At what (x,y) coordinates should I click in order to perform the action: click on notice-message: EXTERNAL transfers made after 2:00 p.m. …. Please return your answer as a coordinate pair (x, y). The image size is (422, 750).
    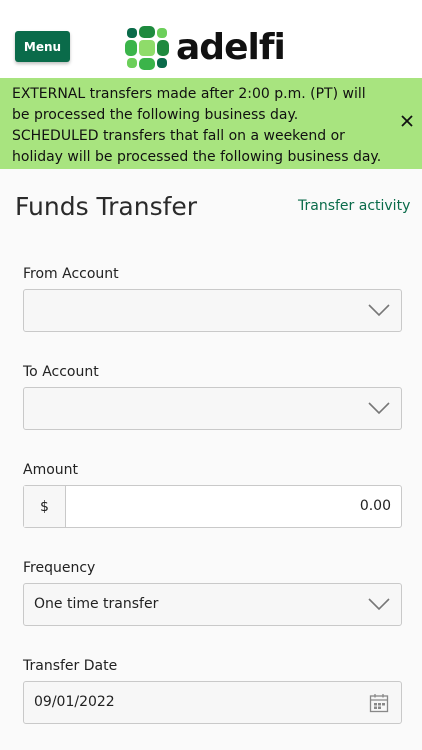
    Looking at the image, I should click on (197, 125).